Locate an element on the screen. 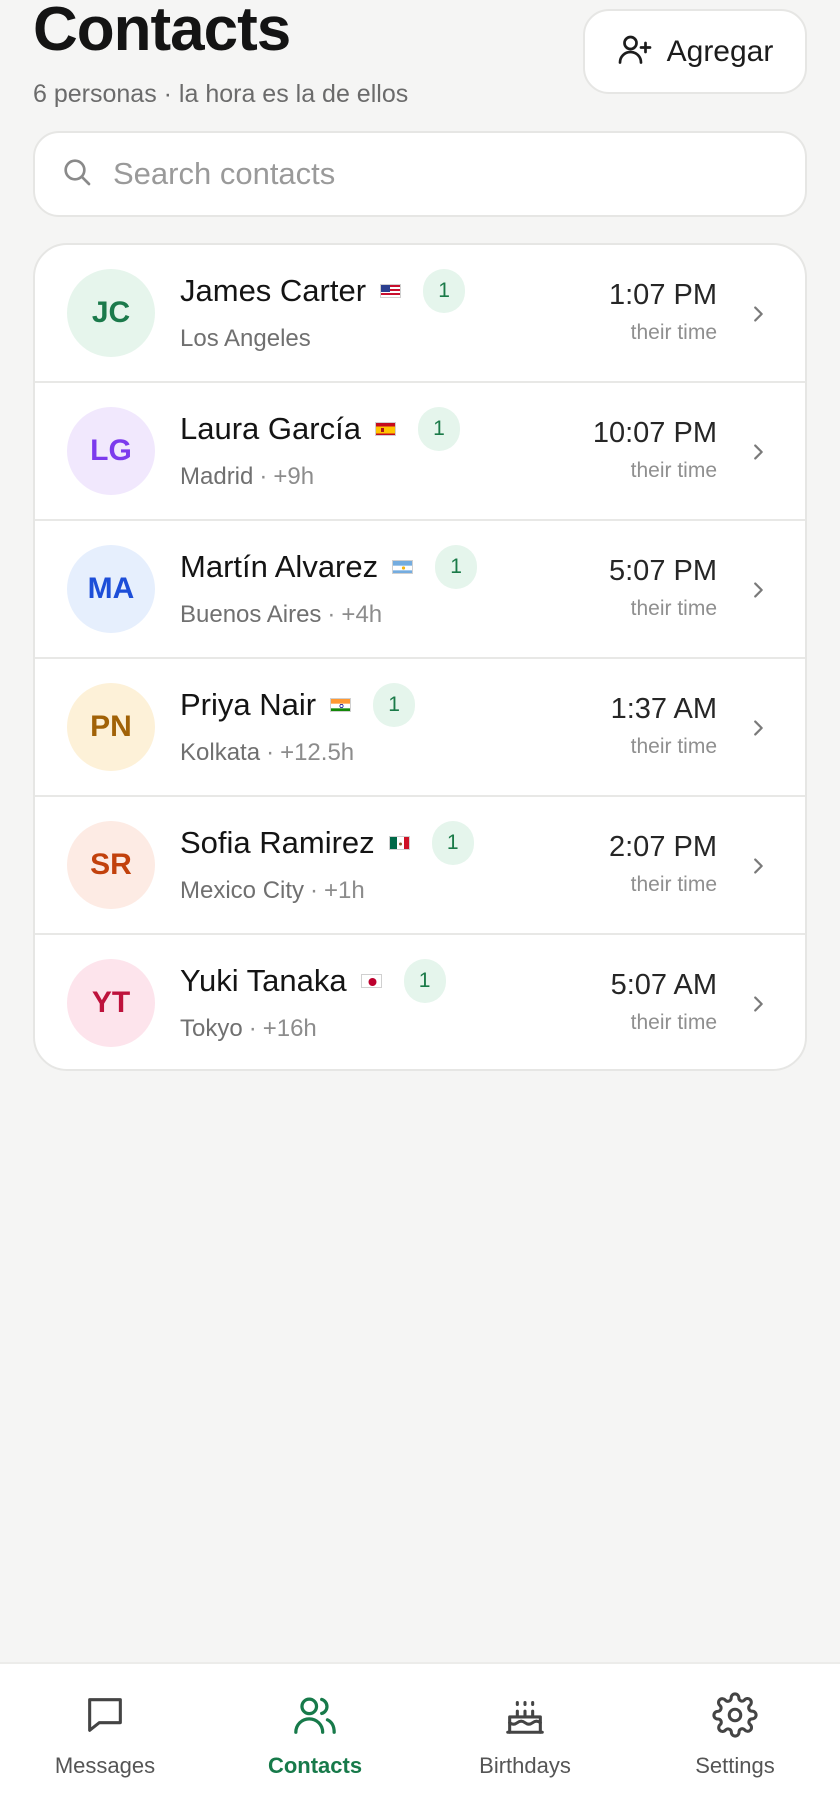 The height and width of the screenshot is (1800, 840). contact-location: Los Angeles is located at coordinates (245, 339).